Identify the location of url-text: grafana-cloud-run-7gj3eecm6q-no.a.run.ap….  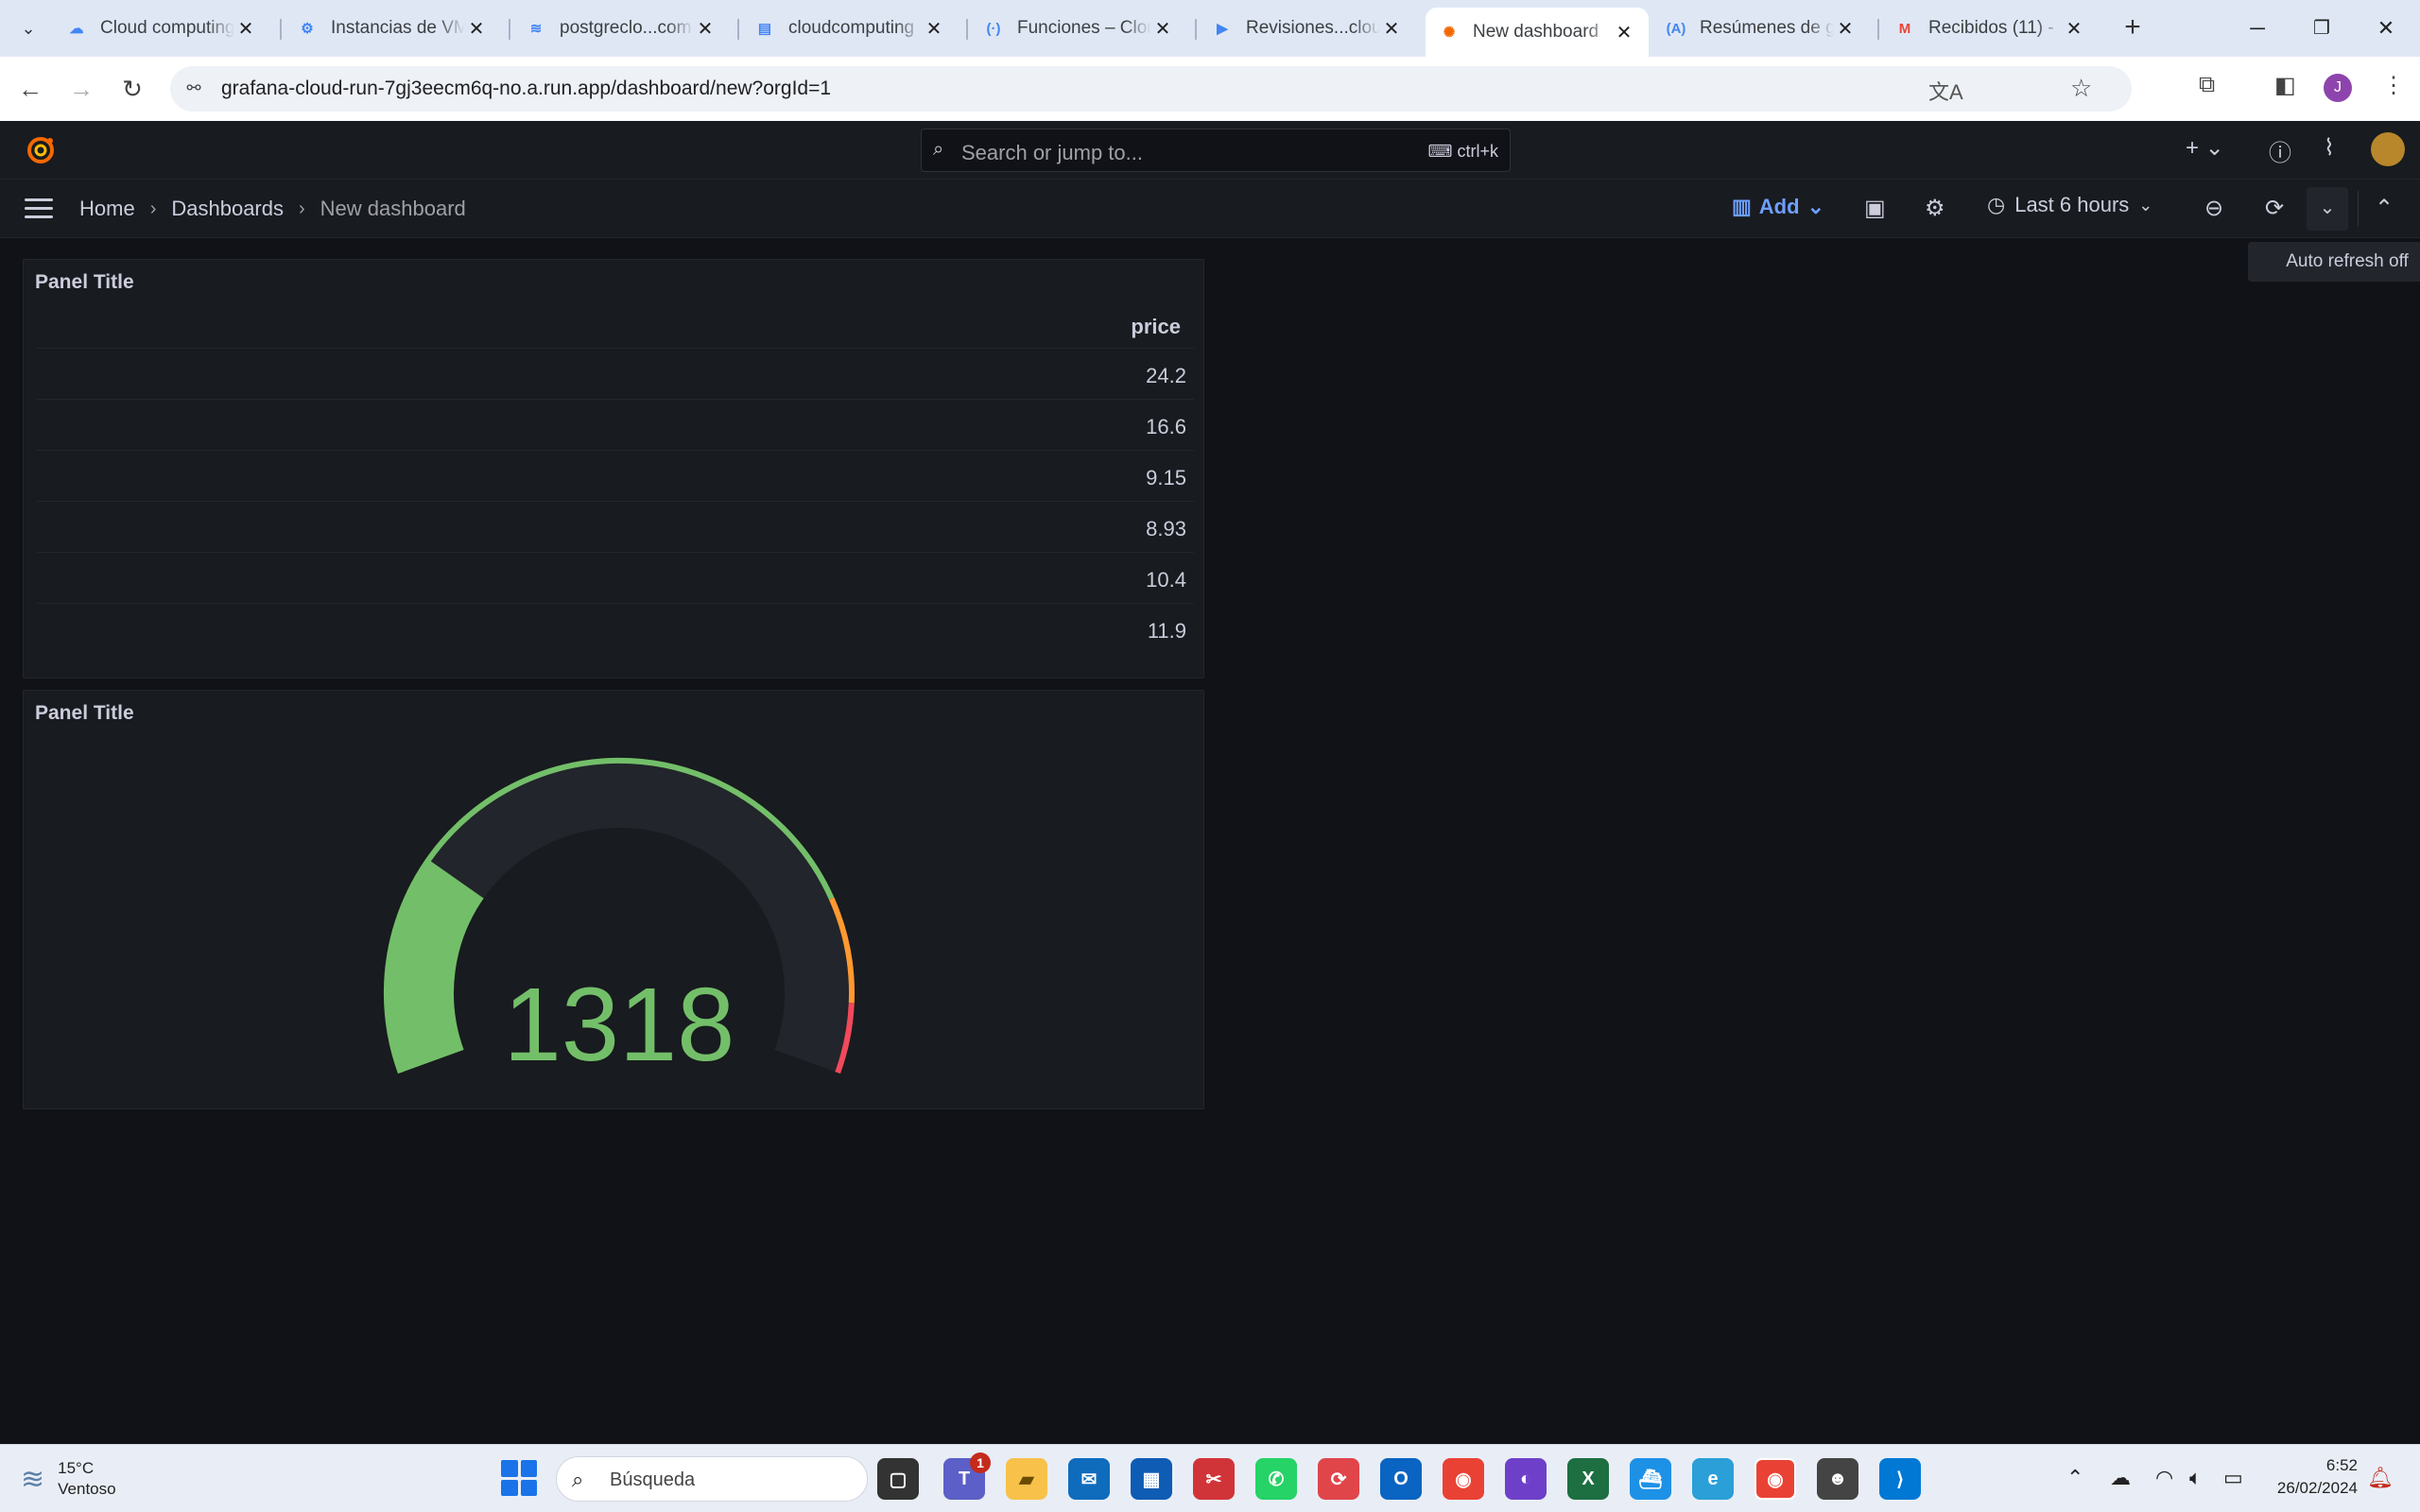
(526, 88).